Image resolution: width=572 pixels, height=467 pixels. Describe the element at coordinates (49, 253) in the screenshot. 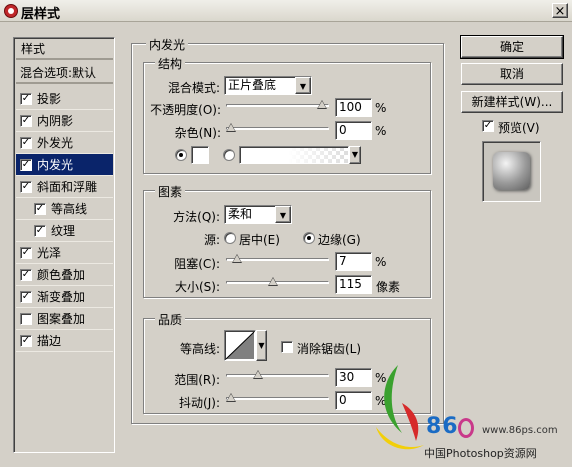

I see `style-item-label: 光泽` at that location.